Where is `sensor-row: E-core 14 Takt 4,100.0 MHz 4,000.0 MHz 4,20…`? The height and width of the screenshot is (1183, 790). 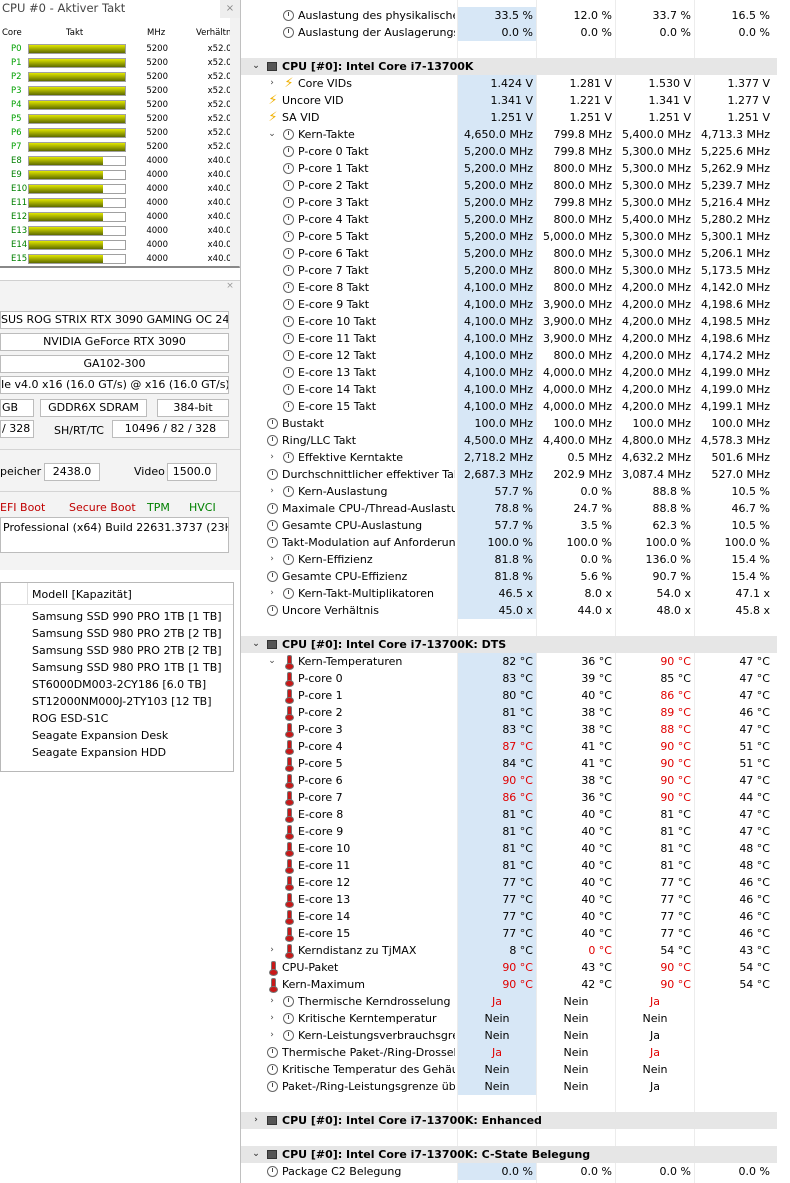
sensor-row: E-core 14 Takt 4,100.0 MHz 4,000.0 MHz 4,20… is located at coordinates (509, 389).